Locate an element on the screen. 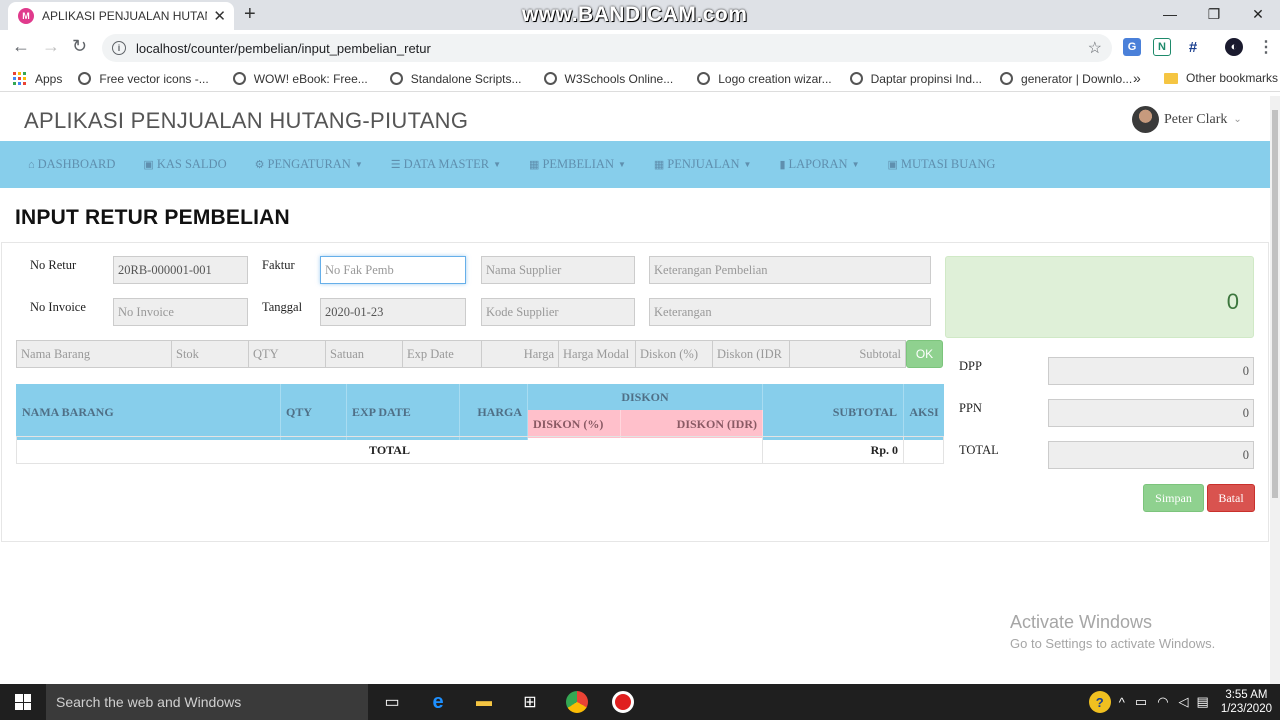 This screenshot has height=720, width=1280. stok-input: Stok is located at coordinates (210, 354).